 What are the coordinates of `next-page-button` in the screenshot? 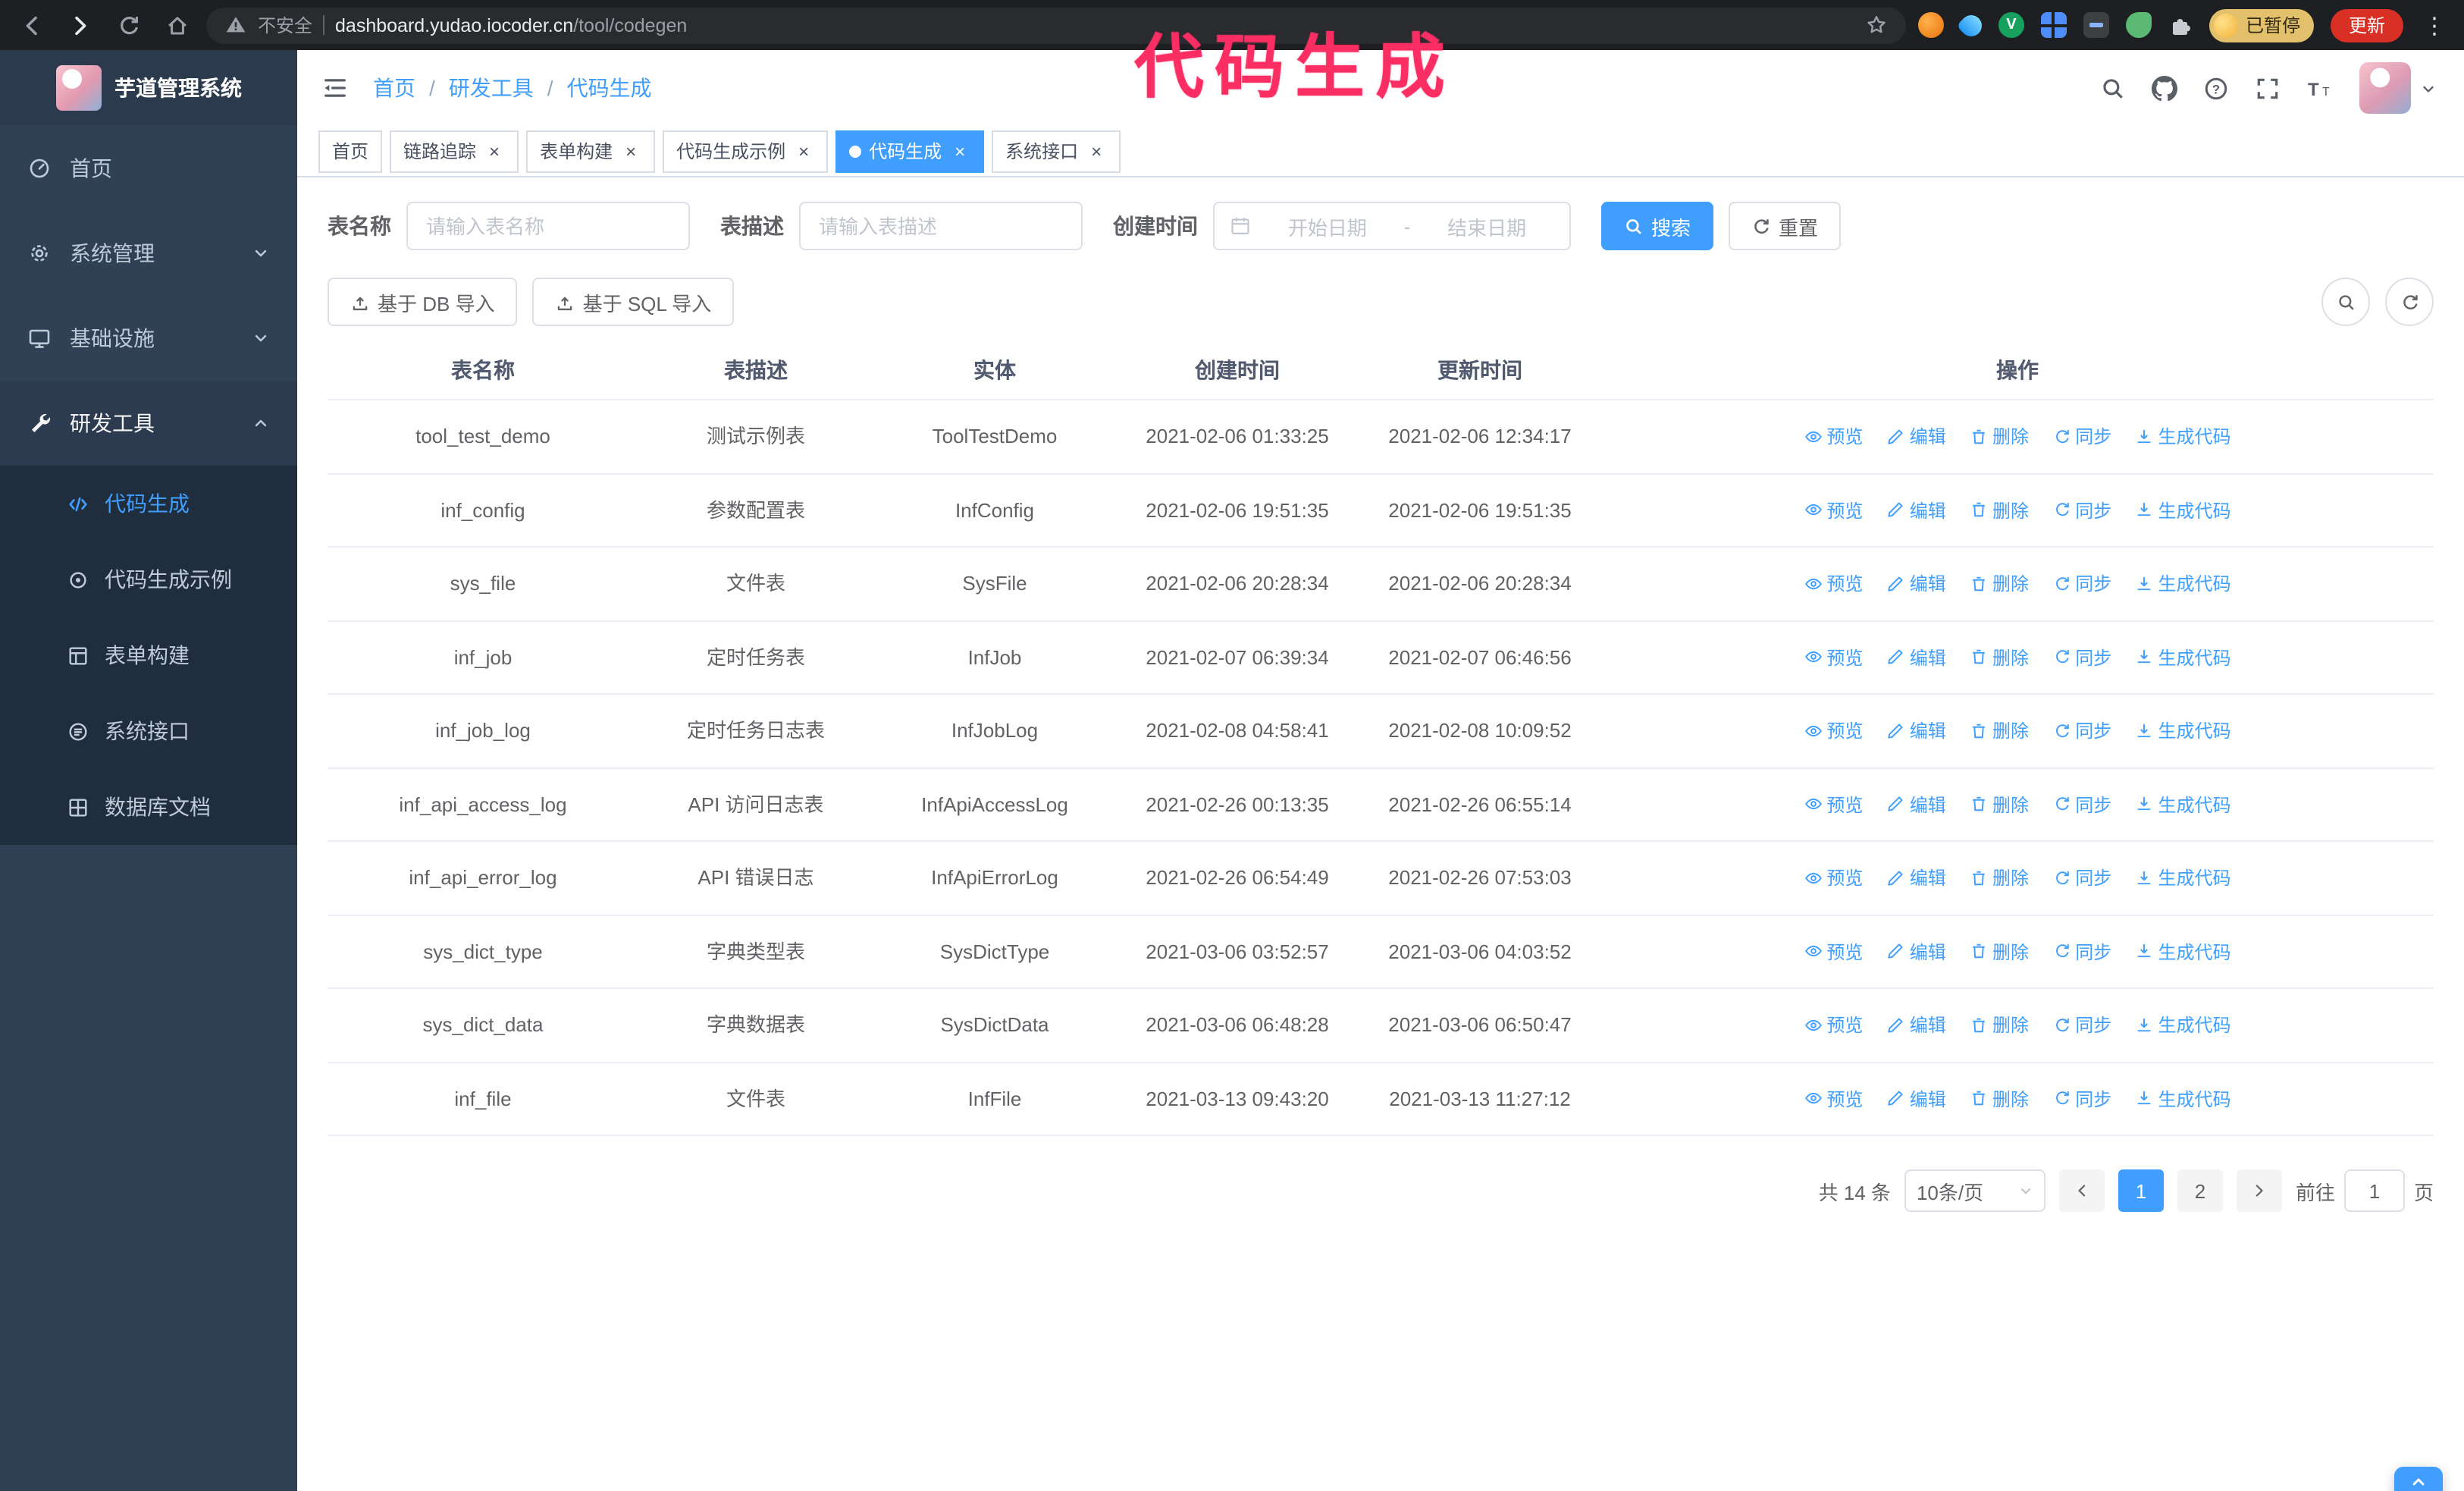 It's located at (2259, 1190).